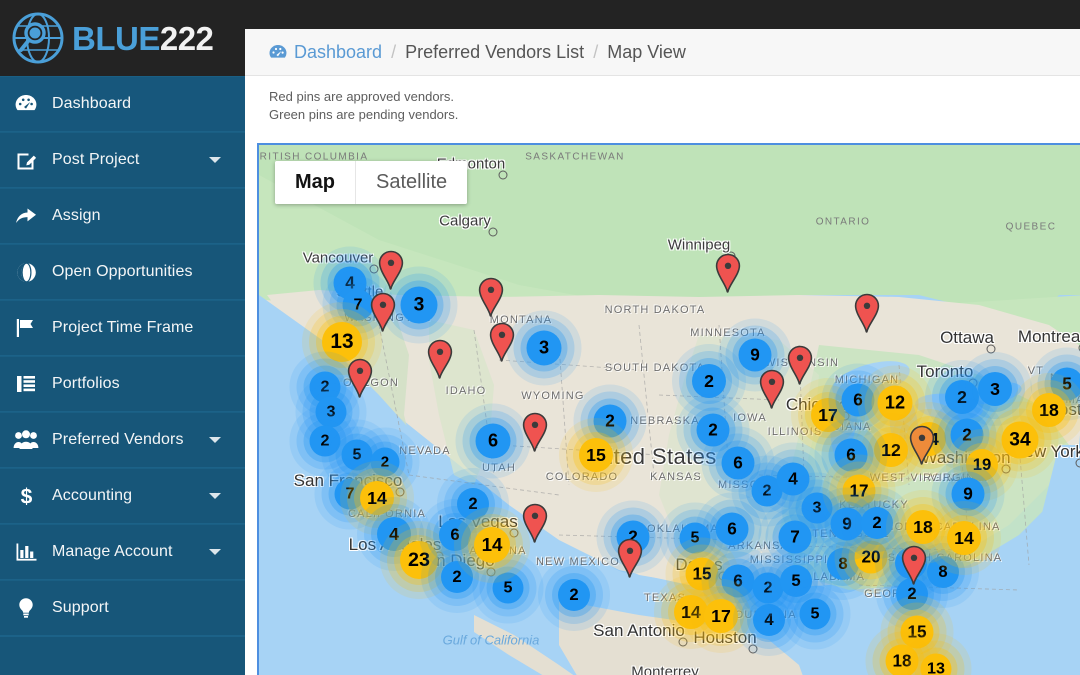 This screenshot has width=1080, height=675. What do you see at coordinates (122, 272) in the screenshot?
I see `sidebar-item-open-opportunities: Open Opportunities` at bounding box center [122, 272].